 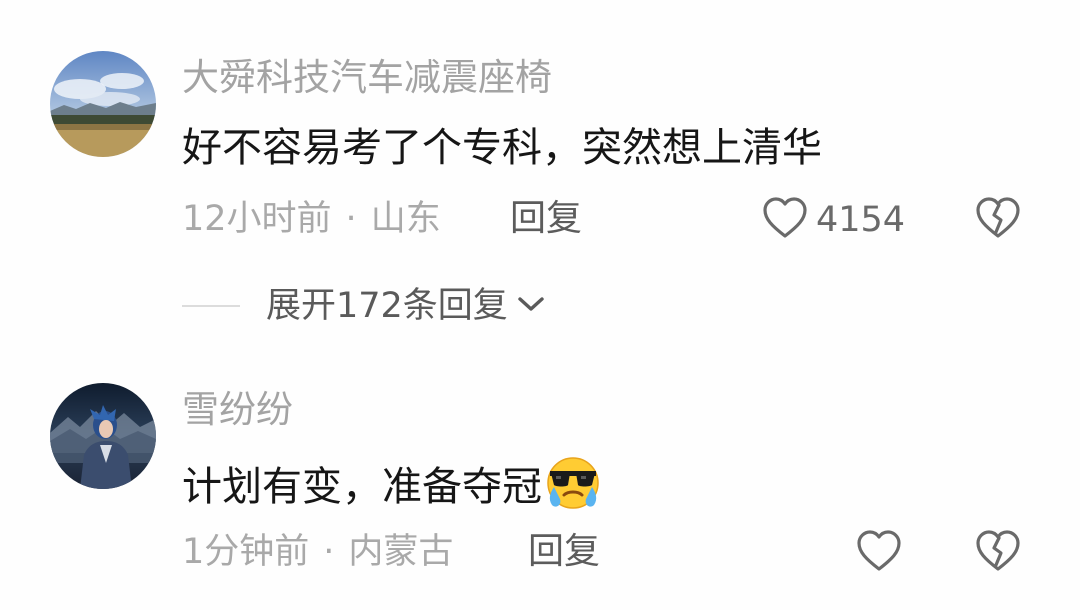 I want to click on comment-location: 内蒙古, so click(x=401, y=552).